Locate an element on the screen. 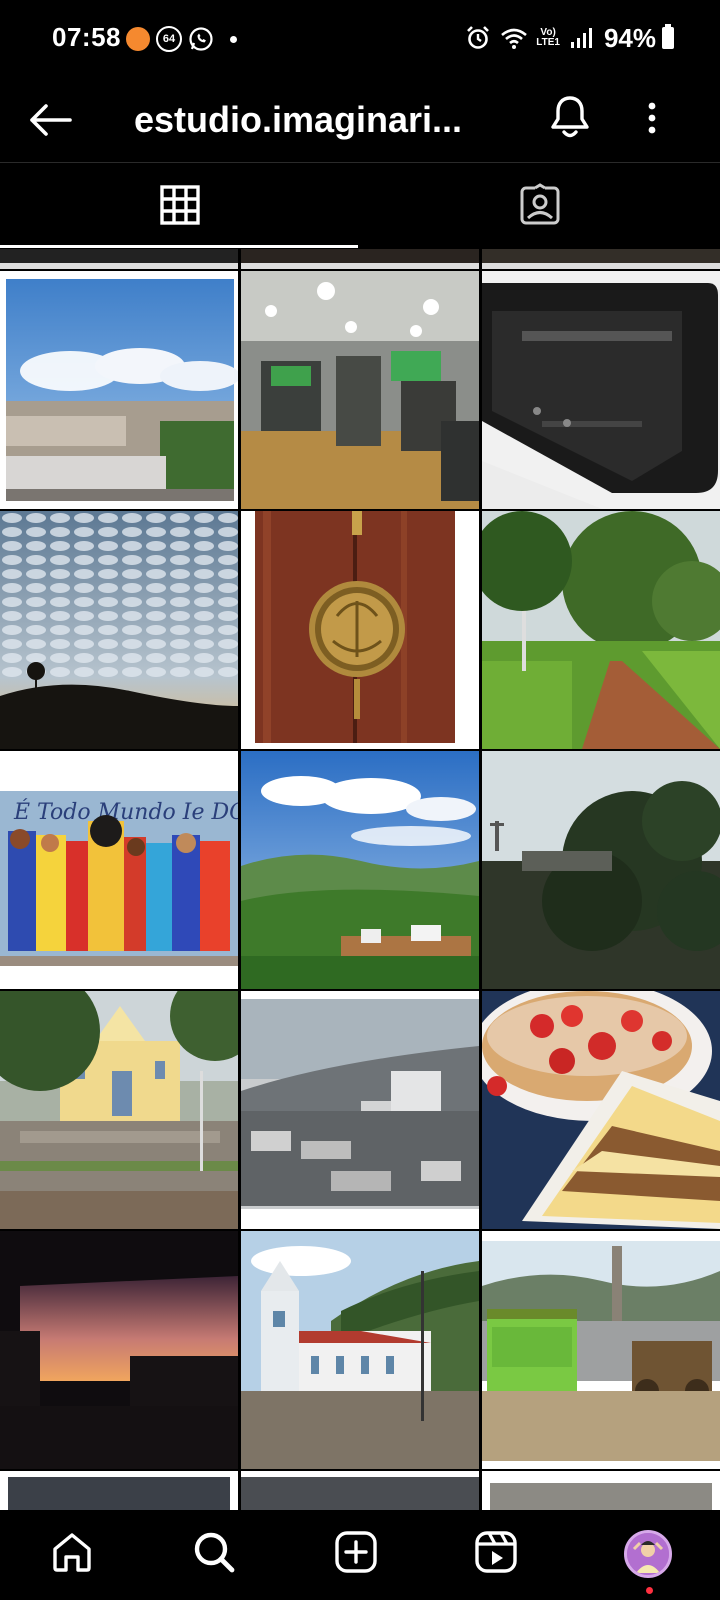 The height and width of the screenshot is (1600, 720). post-thumbnail-gym-blur is located at coordinates (360, 390).